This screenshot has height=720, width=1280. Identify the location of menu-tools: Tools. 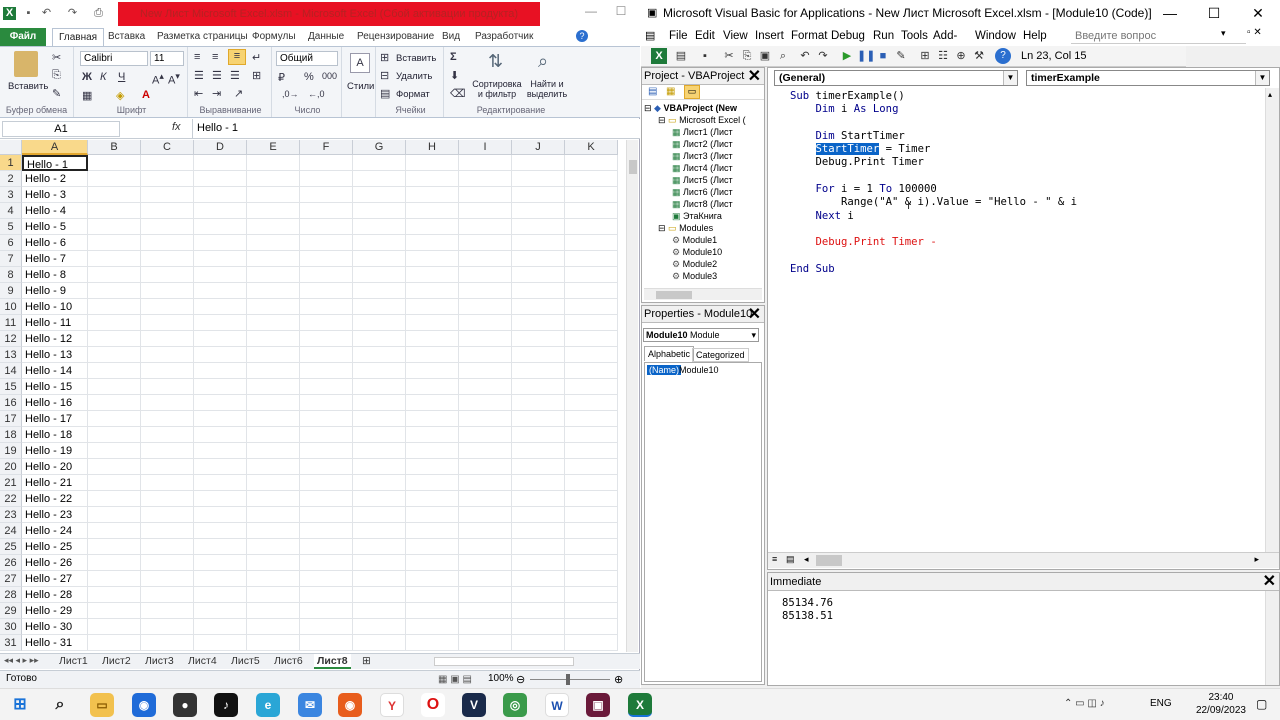
(914, 36).